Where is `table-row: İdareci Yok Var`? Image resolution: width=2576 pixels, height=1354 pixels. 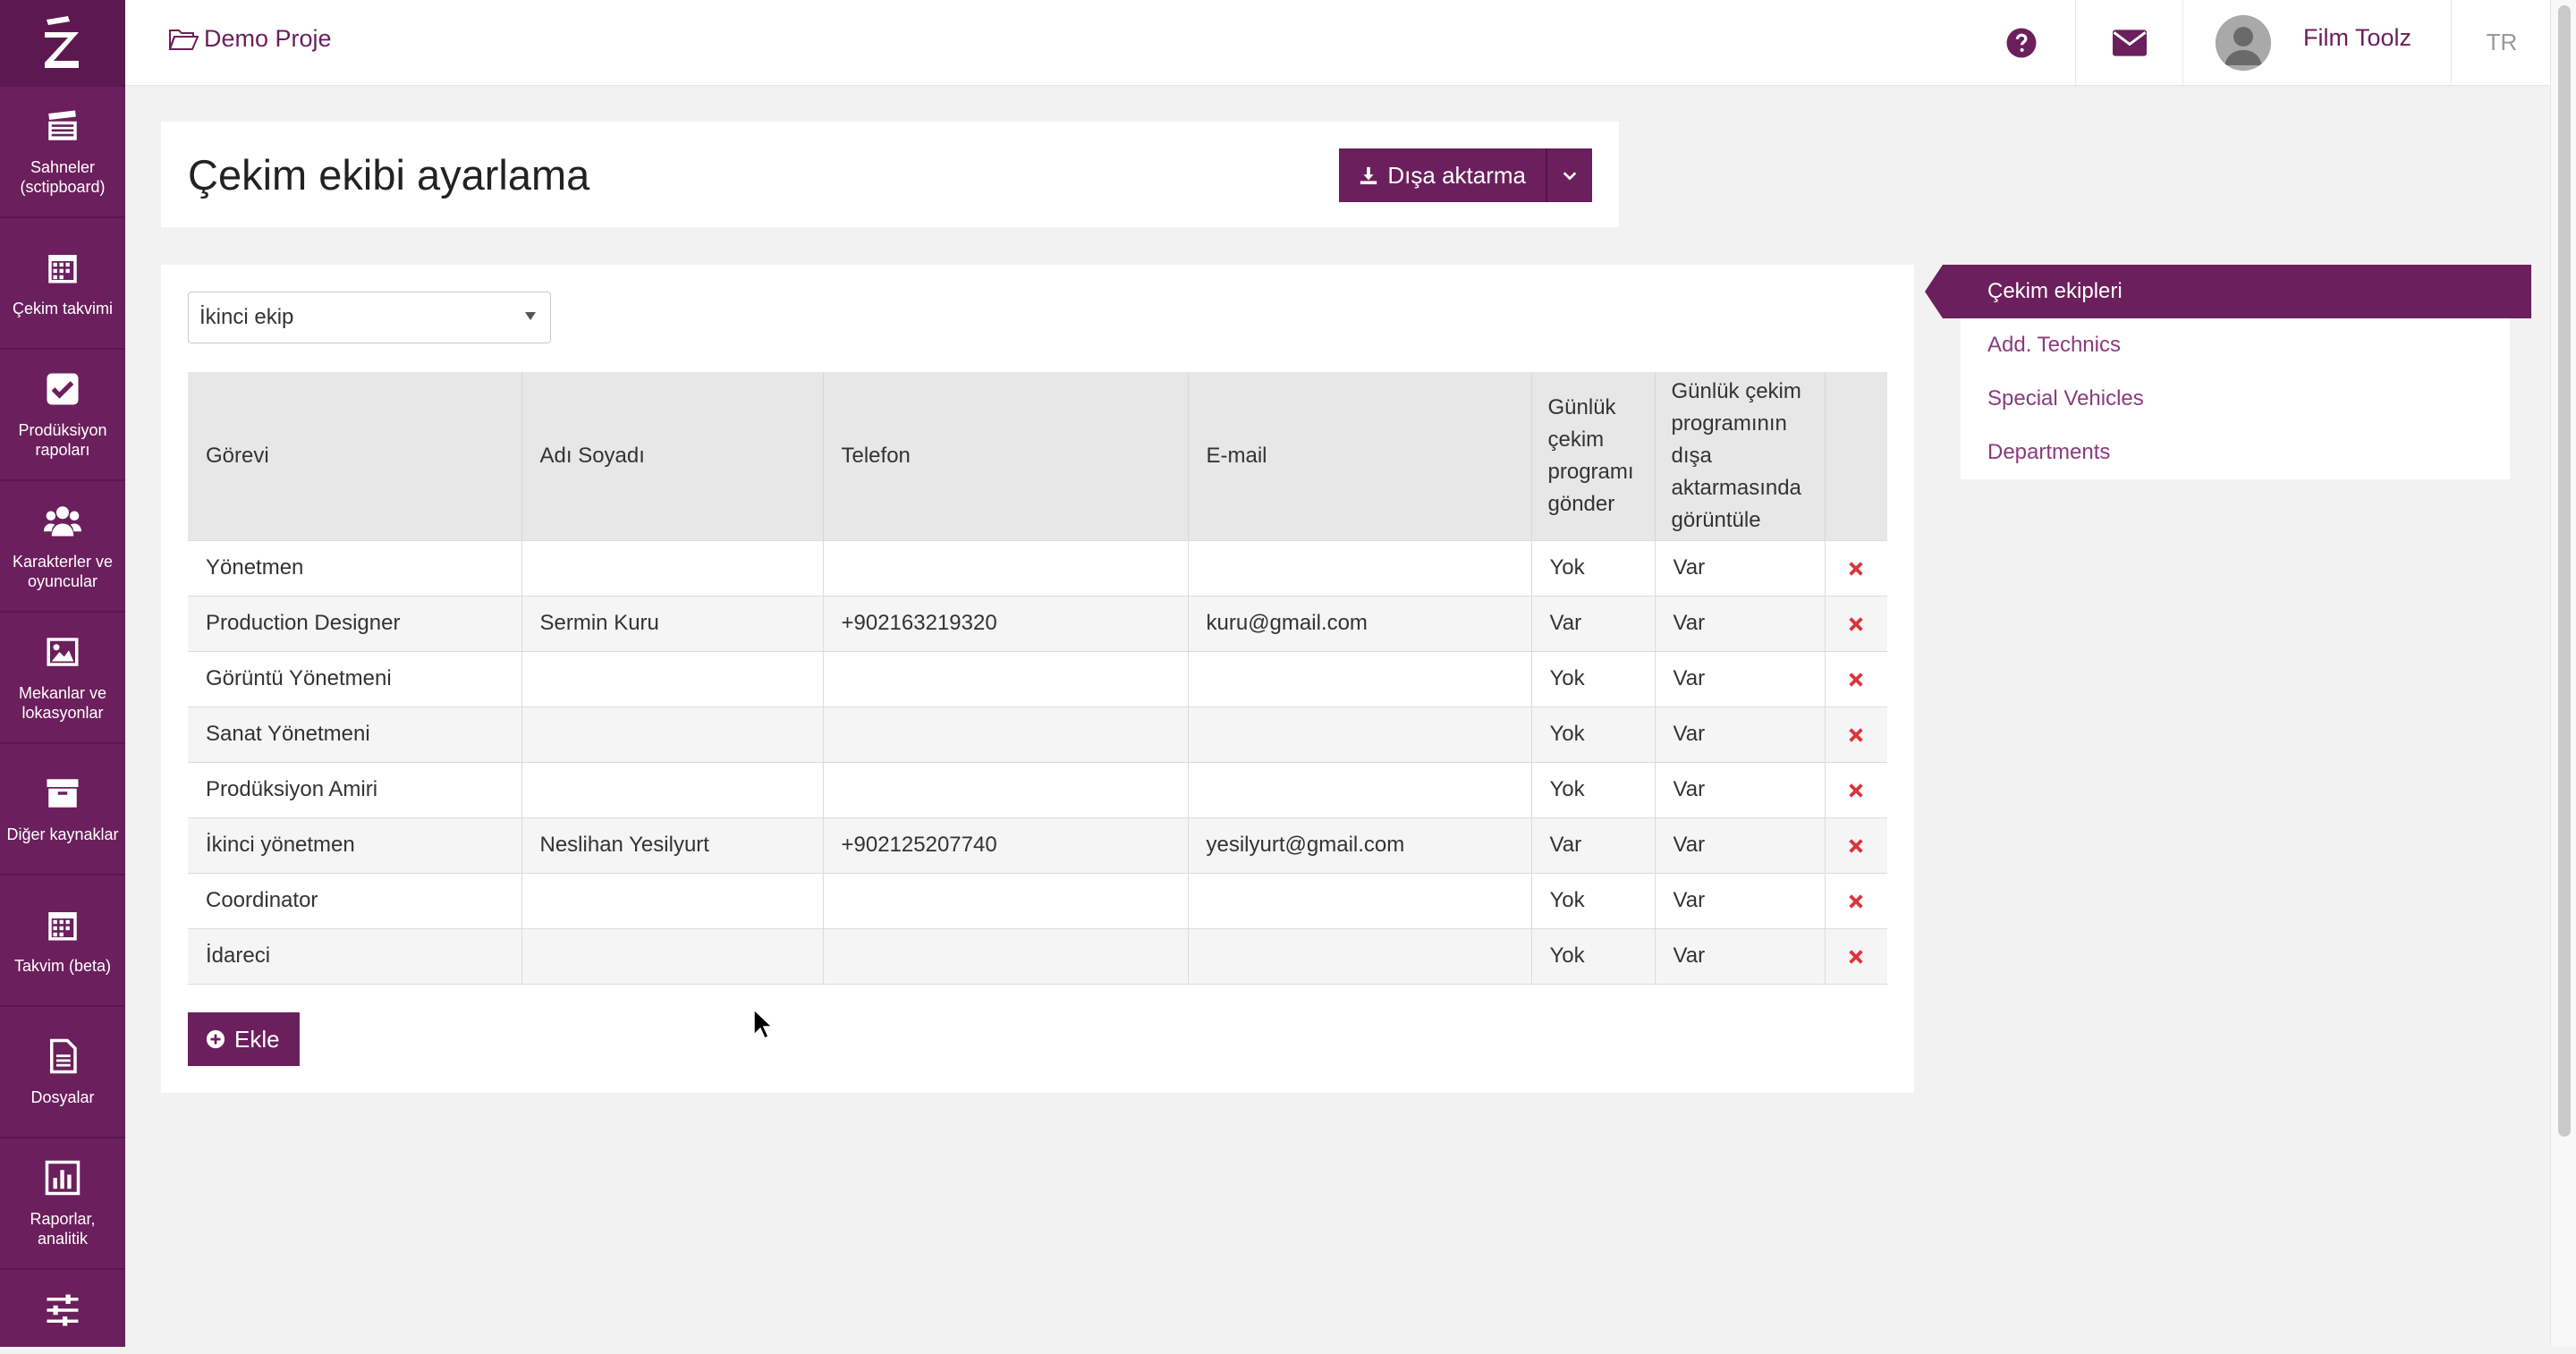
table-row: İdareci Yok Var is located at coordinates (1037, 956).